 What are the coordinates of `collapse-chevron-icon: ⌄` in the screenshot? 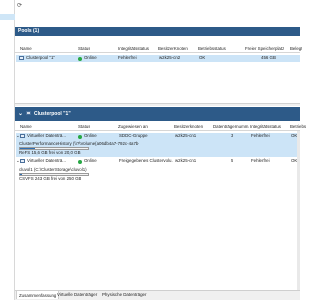 It's located at (20, 114).